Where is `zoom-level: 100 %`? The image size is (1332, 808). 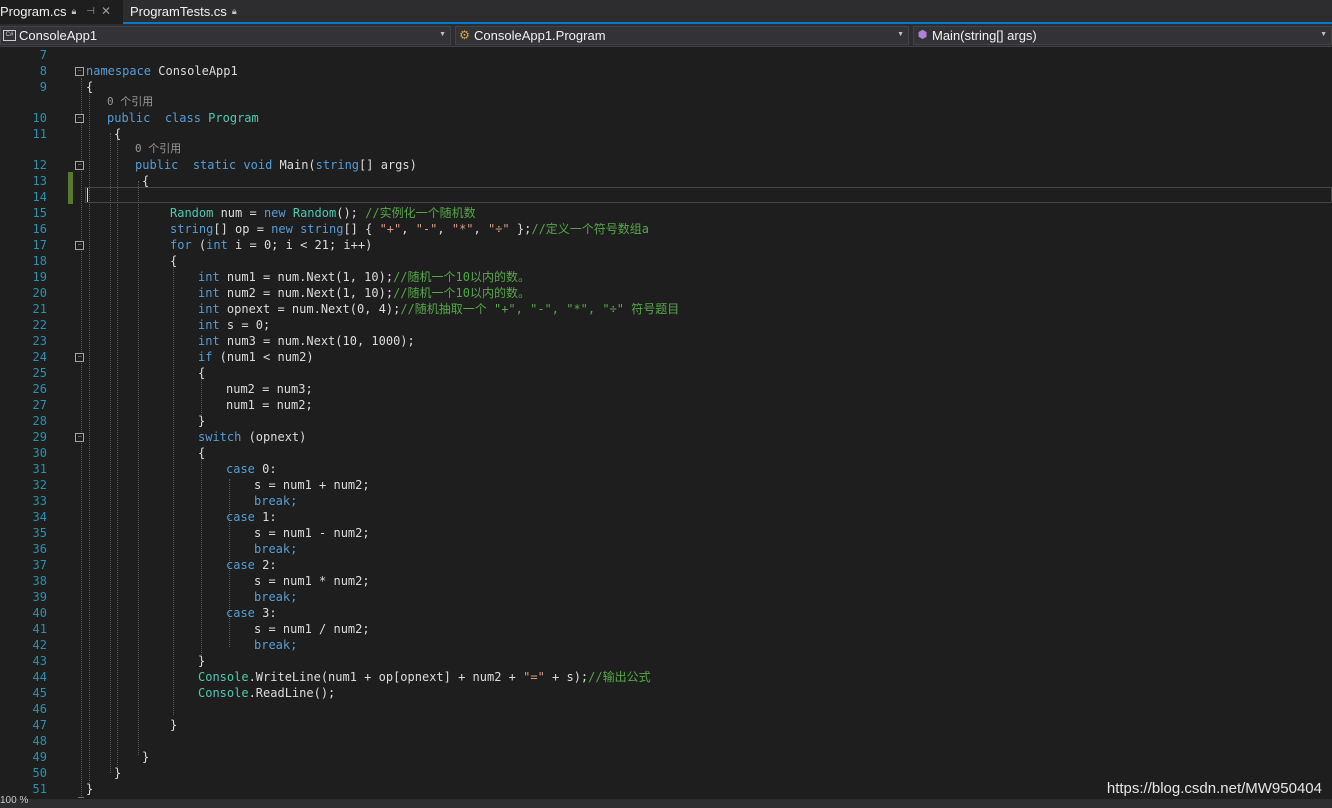 zoom-level: 100 % is located at coordinates (14, 800).